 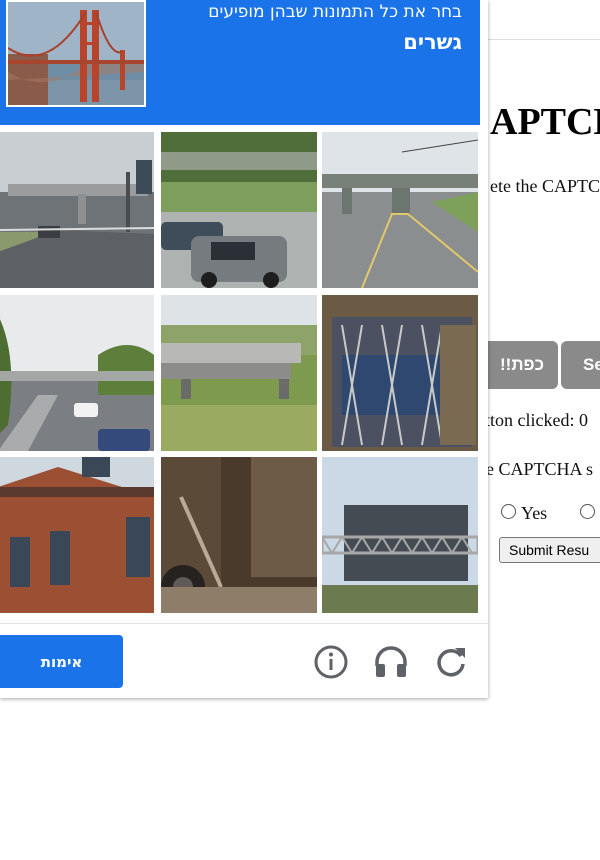 I want to click on top-rule, so click(x=540, y=39).